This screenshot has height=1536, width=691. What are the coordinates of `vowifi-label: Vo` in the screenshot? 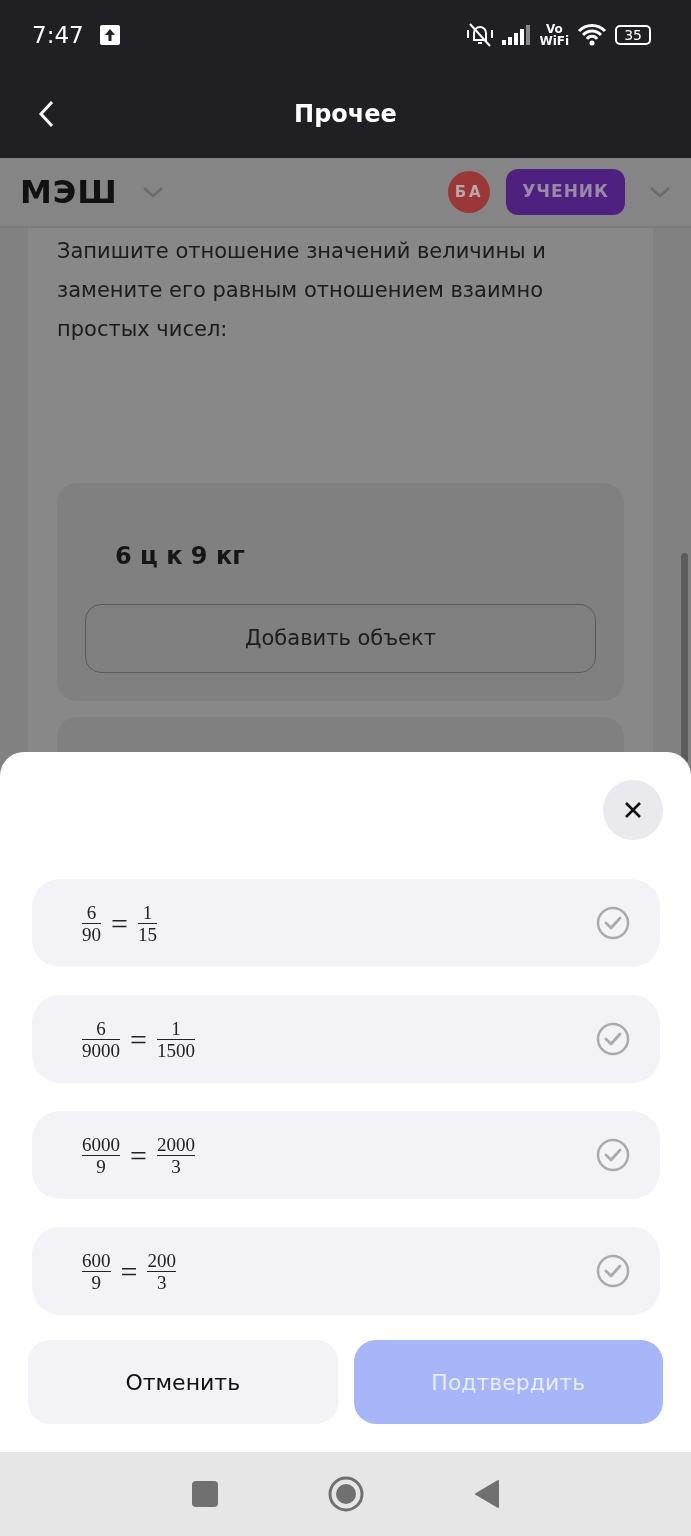 It's located at (554, 29).